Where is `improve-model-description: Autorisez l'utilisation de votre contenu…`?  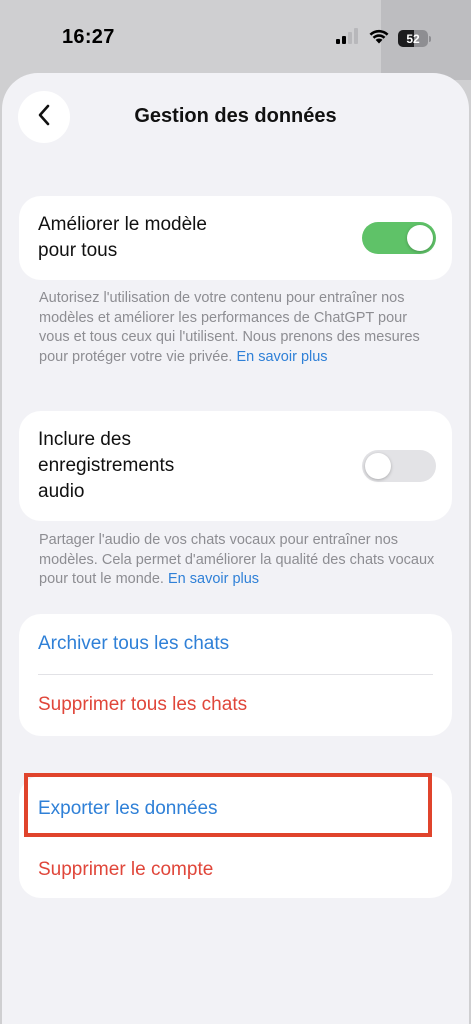
improve-model-description: Autorisez l'utilisation de votre contenu… is located at coordinates (239, 328).